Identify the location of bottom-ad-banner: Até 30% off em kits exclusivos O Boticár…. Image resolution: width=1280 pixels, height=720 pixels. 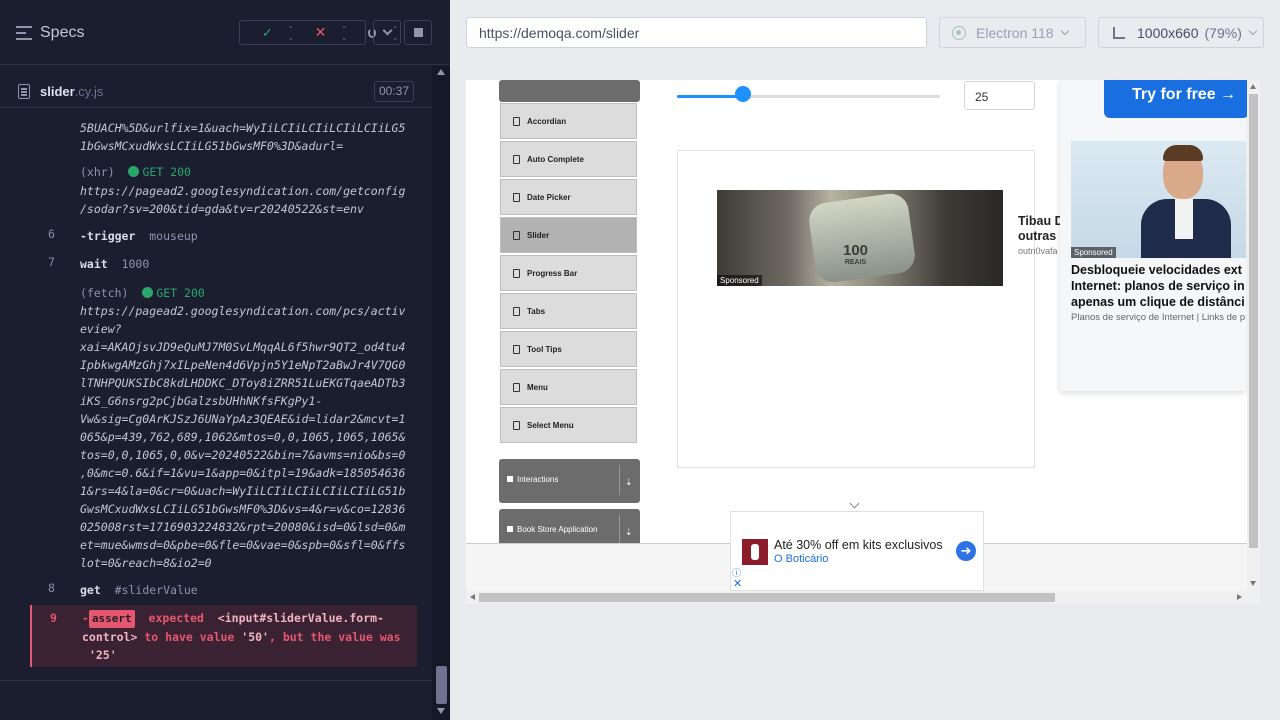
(857, 551).